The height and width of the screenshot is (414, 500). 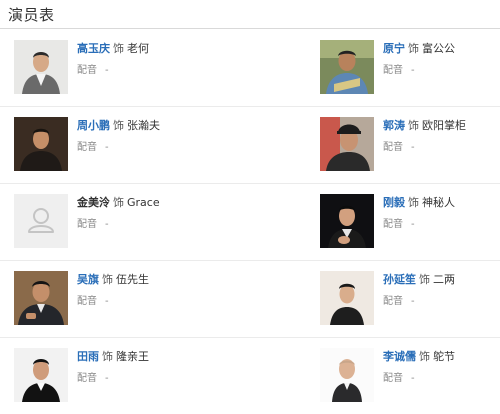 What do you see at coordinates (88, 356) in the screenshot?
I see `actor-name-link: 田雨` at bounding box center [88, 356].